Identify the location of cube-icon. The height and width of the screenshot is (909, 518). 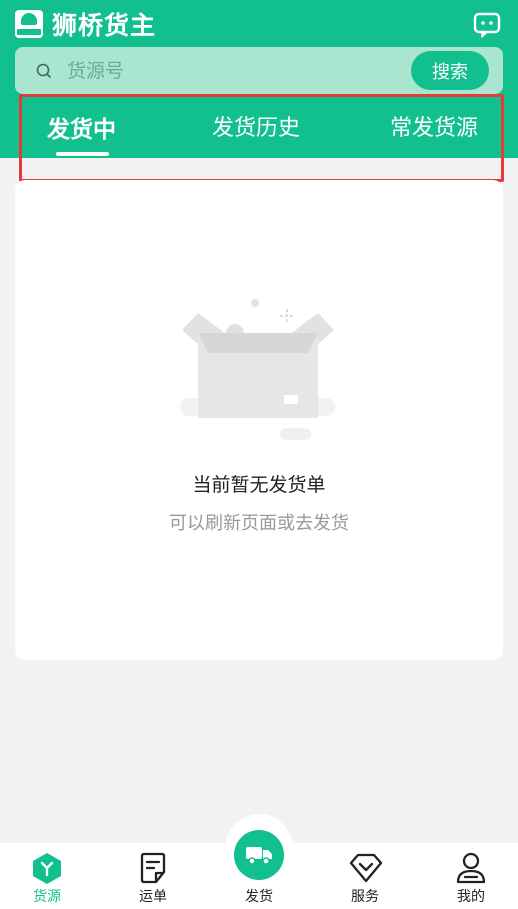
(47, 868).